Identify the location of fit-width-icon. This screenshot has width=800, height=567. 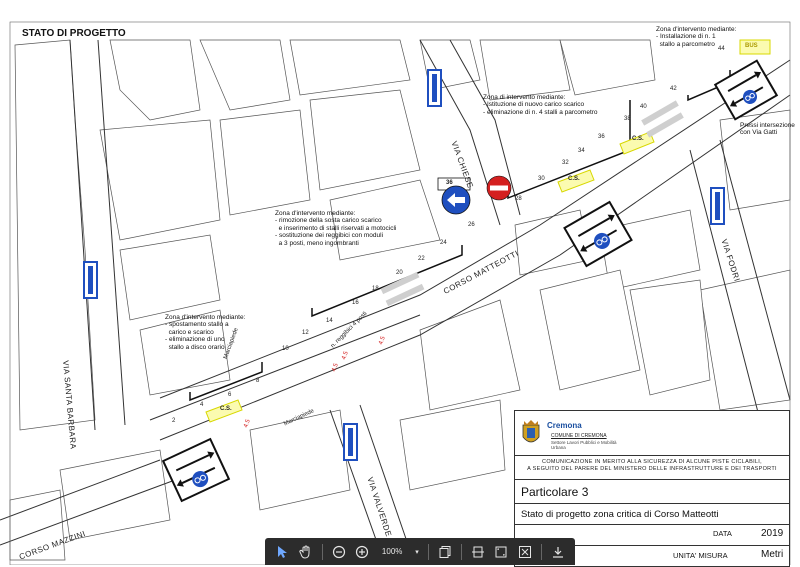
(501, 551).